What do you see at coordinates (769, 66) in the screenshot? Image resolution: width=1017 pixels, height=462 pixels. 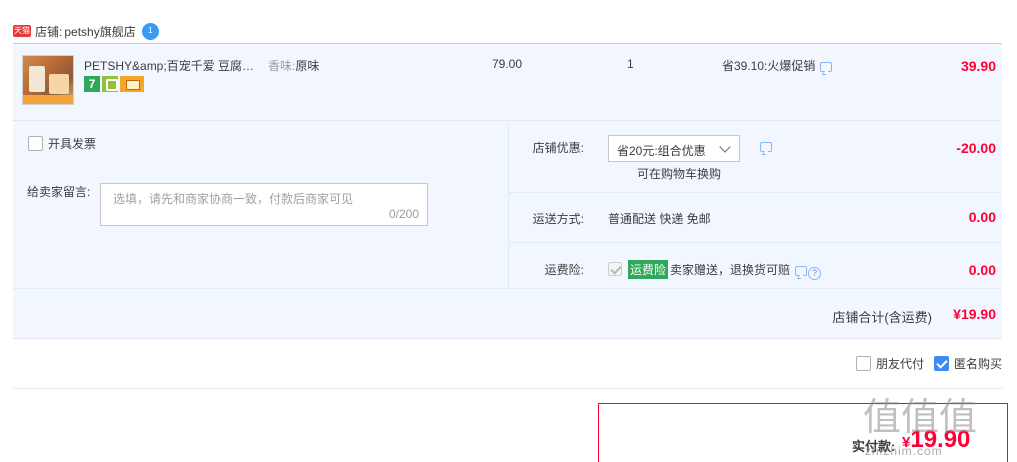 I see `promo-text: 省39.10:火爆促销` at bounding box center [769, 66].